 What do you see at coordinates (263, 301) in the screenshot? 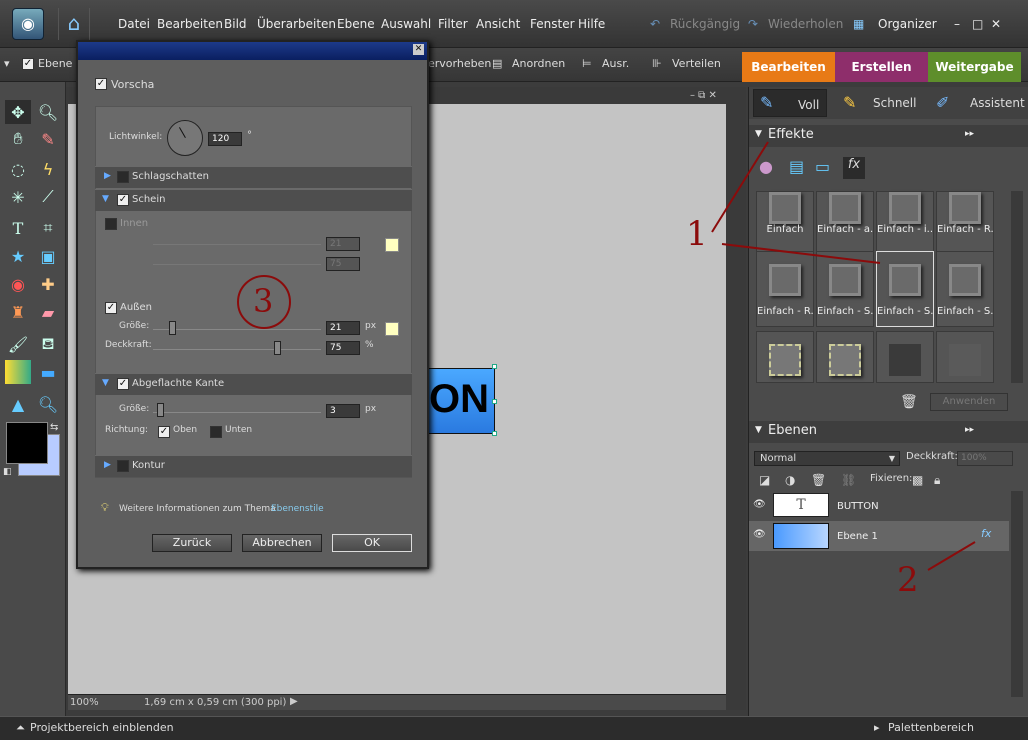
I see `annotation-number: 3` at bounding box center [263, 301].